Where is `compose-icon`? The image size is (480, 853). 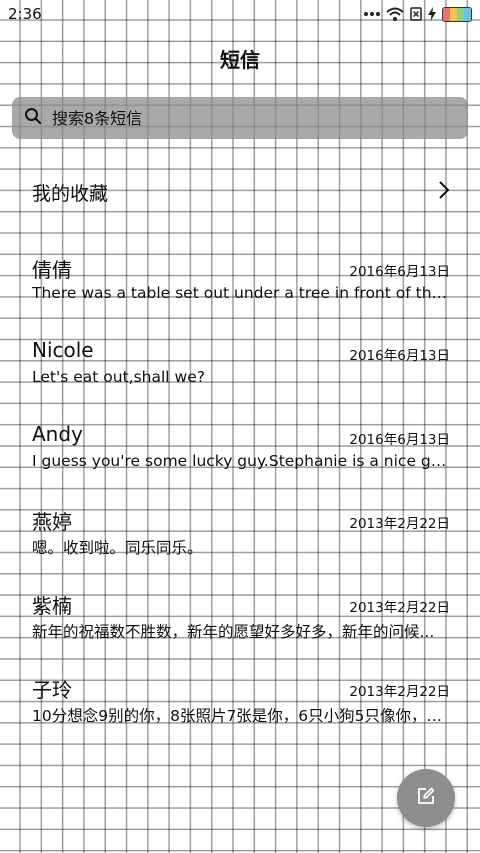 compose-icon is located at coordinates (426, 798).